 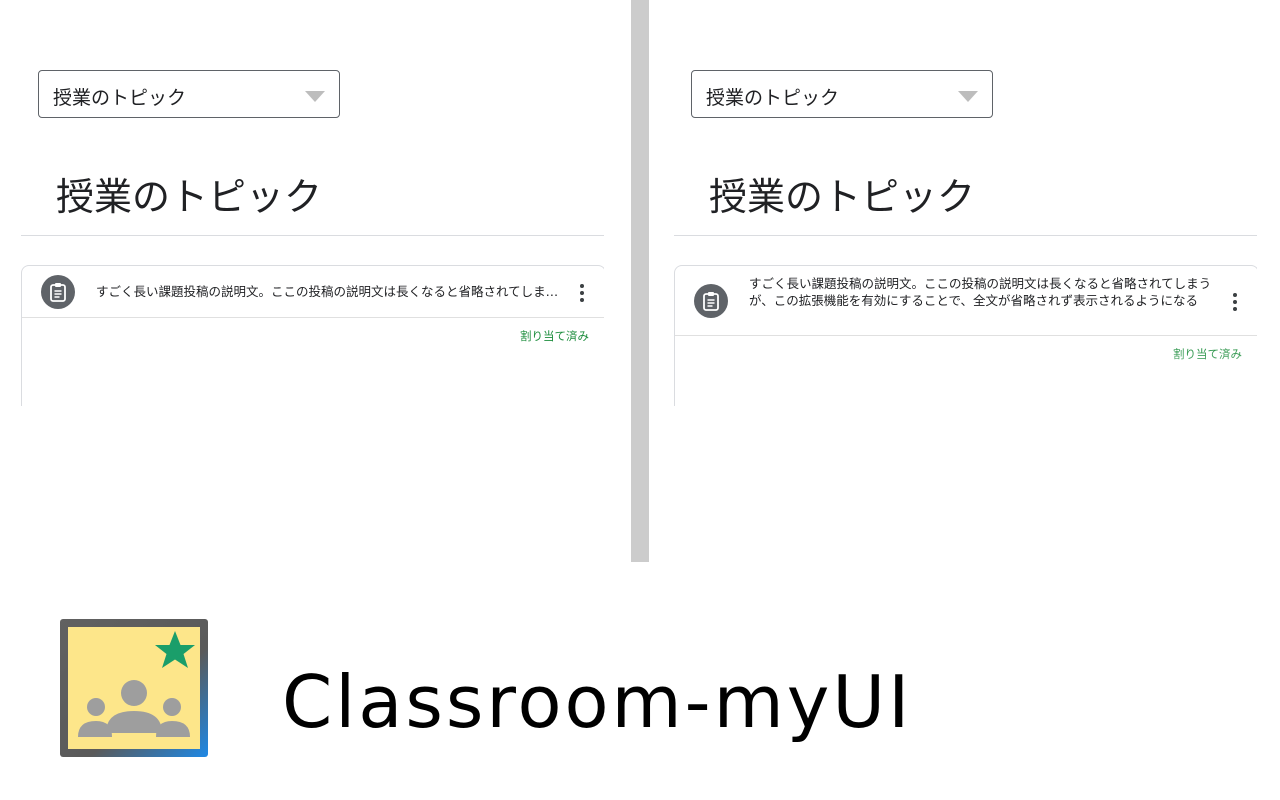 I want to click on comparison-divider, so click(x=640, y=281).